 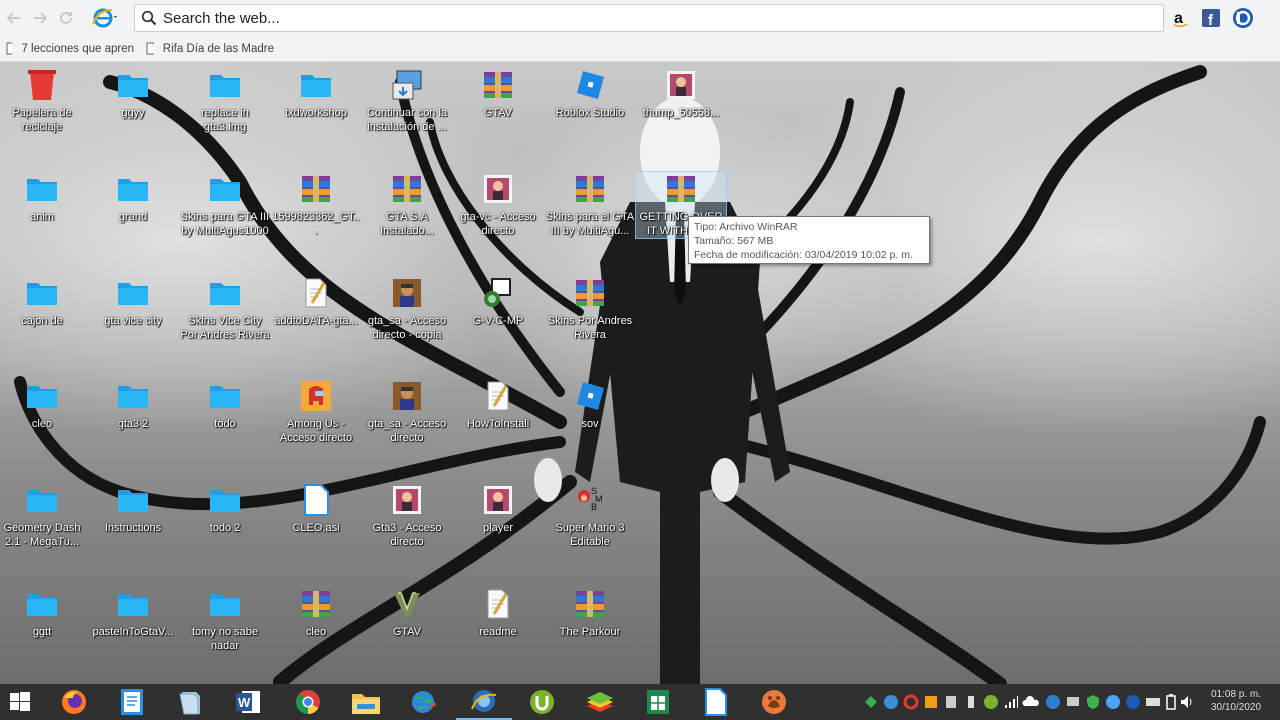 I want to click on taskbar-globe, so click(x=424, y=702).